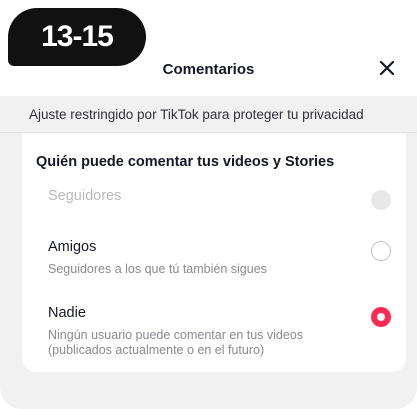 This screenshot has width=417, height=409. Describe the element at coordinates (77, 37) in the screenshot. I see `age-range-badge: 13-15` at that location.